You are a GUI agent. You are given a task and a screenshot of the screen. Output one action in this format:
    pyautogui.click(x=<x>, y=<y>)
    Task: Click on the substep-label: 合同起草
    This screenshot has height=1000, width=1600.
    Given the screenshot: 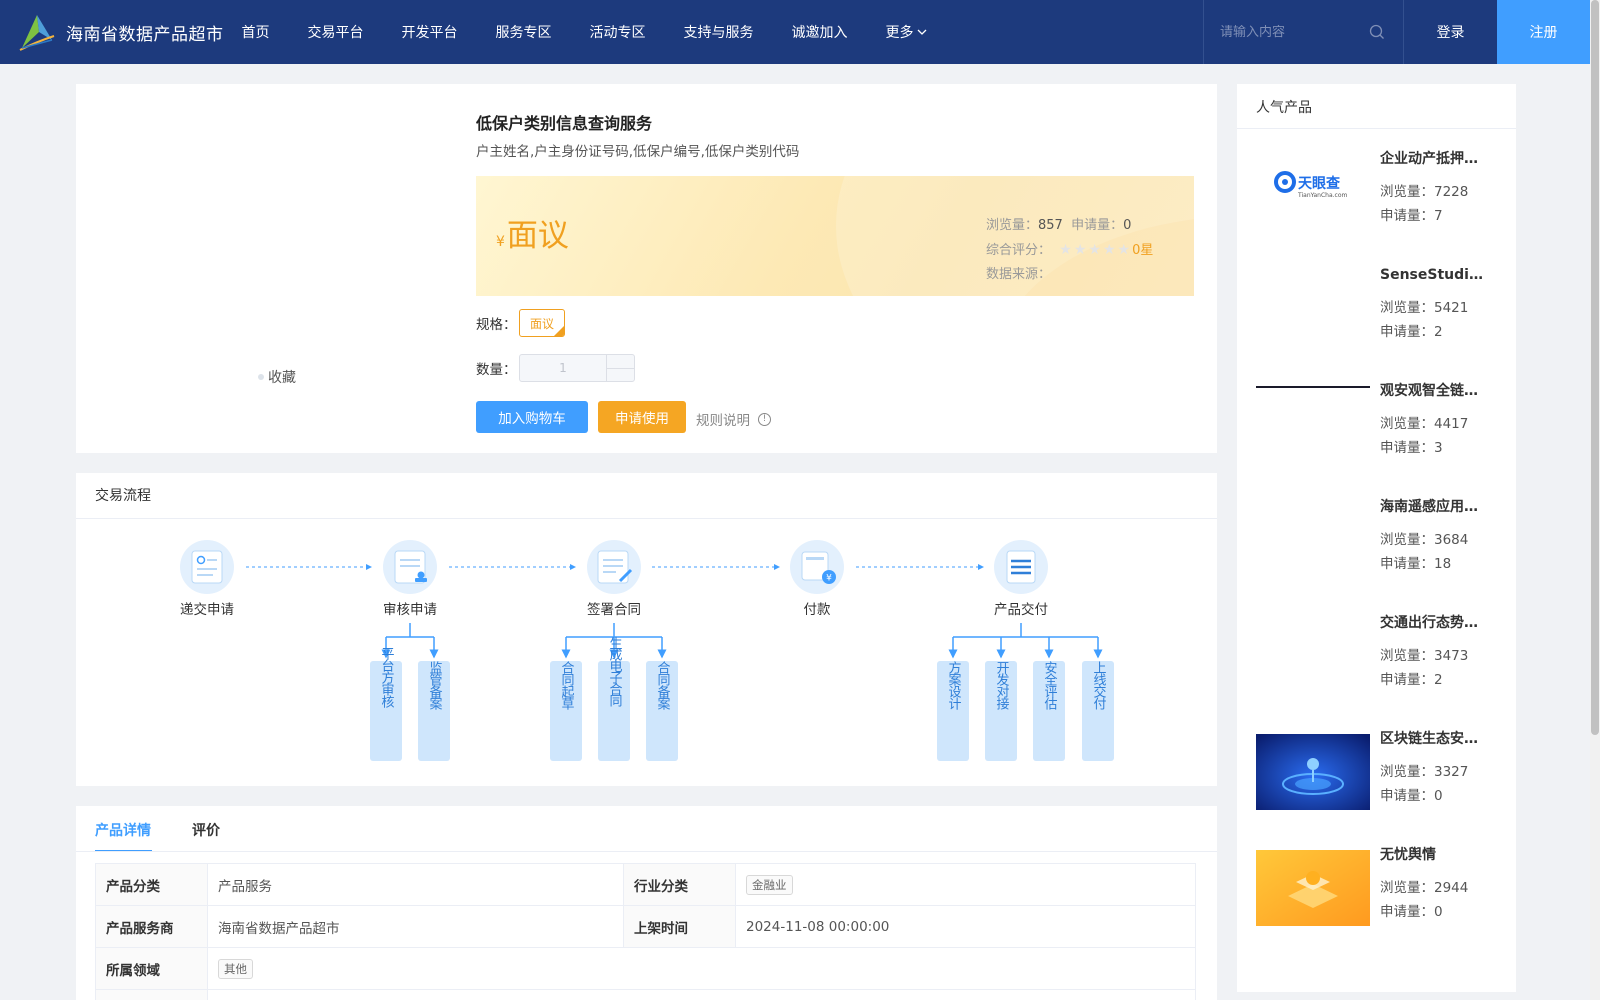 What is the action you would take?
    pyautogui.click(x=567, y=685)
    